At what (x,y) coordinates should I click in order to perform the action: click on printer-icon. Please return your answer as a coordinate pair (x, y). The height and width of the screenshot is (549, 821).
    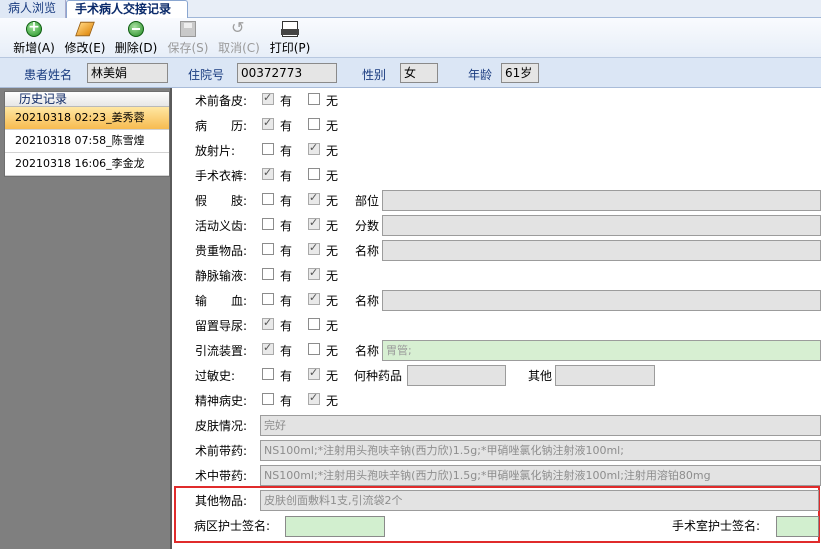
    Looking at the image, I should click on (290, 29).